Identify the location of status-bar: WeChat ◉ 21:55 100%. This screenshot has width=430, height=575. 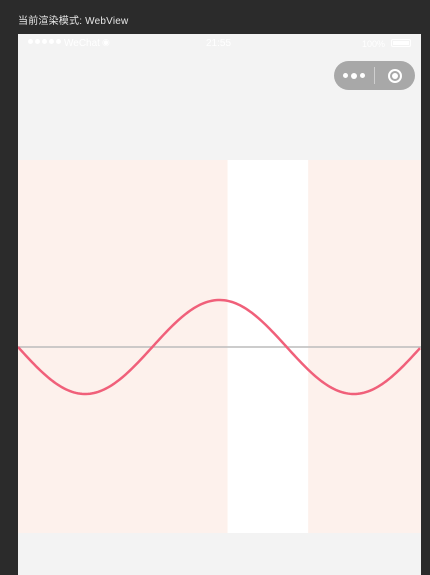
(219, 44).